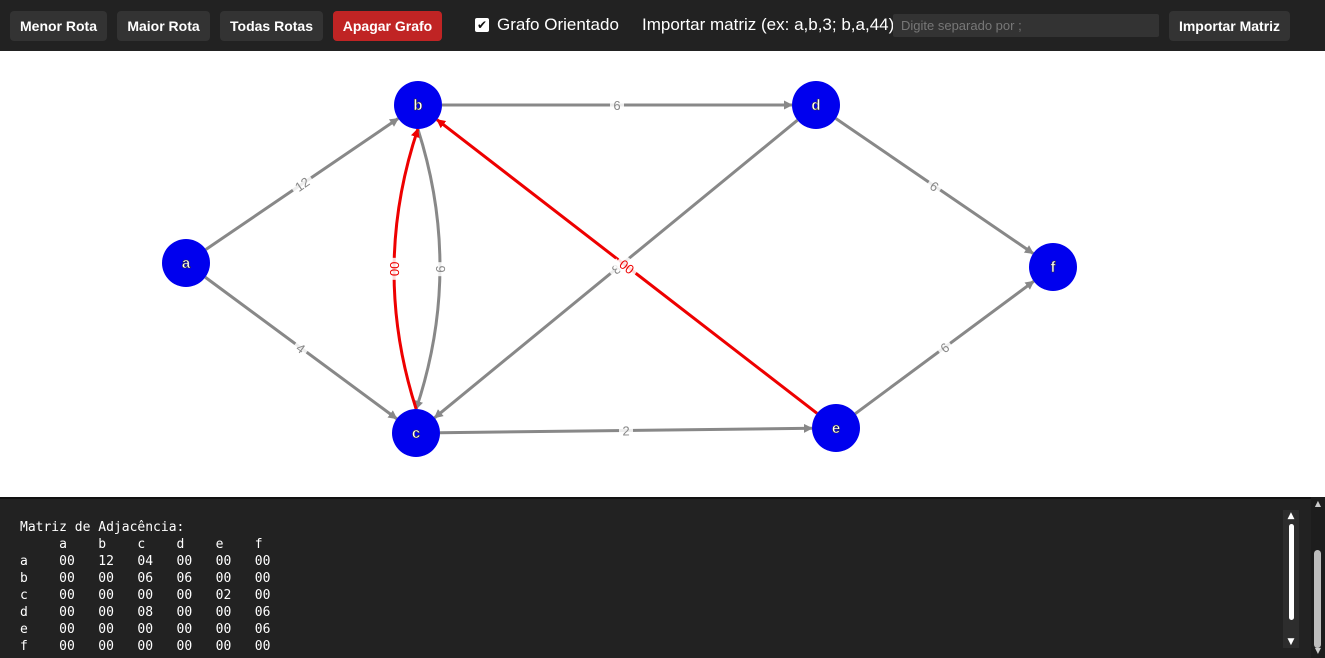  Describe the element at coordinates (58, 26) in the screenshot. I see `shortest-route-button: Menor Rota` at that location.